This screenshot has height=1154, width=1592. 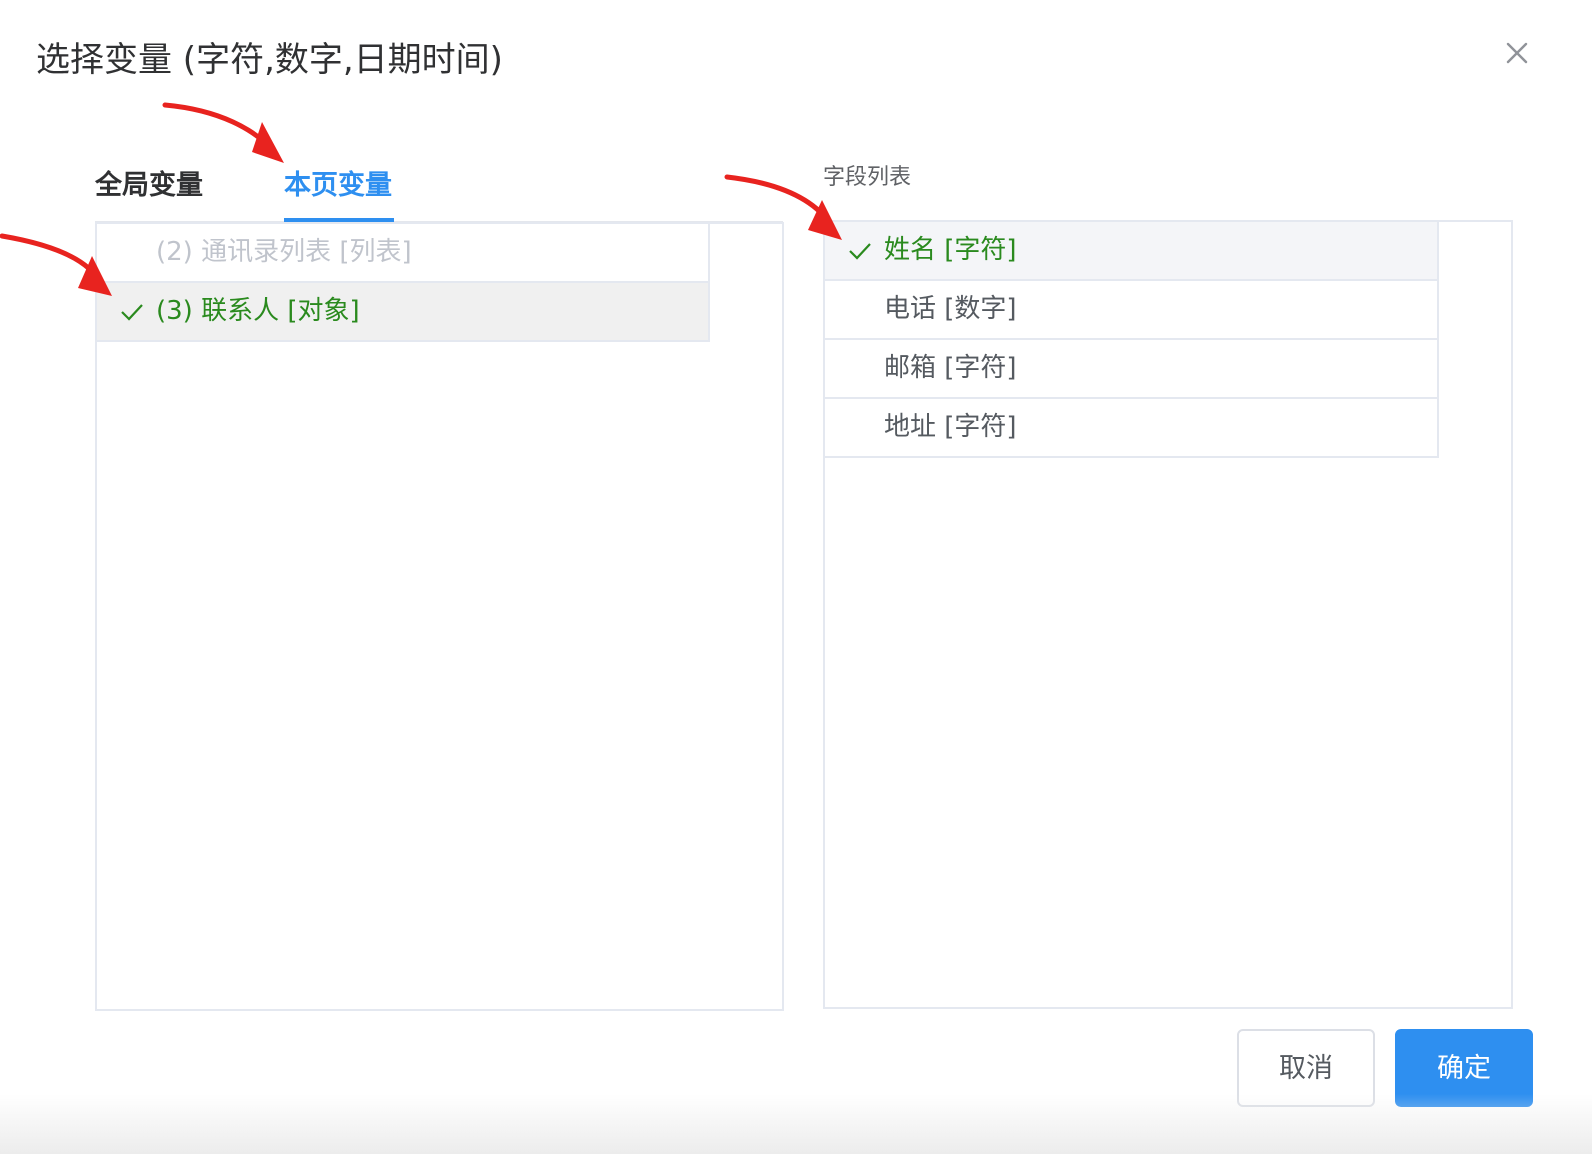 I want to click on field-item-label: 电话 [数字], so click(x=950, y=309).